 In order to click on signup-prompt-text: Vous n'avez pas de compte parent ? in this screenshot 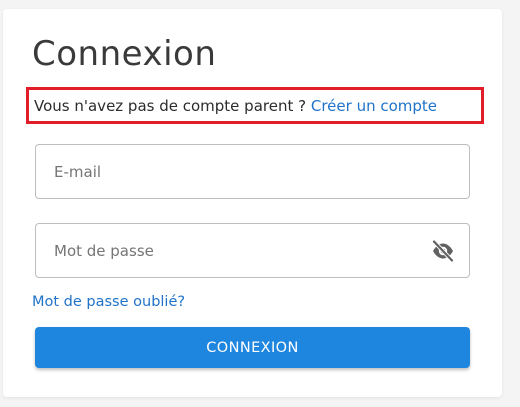, I will do `click(172, 106)`.